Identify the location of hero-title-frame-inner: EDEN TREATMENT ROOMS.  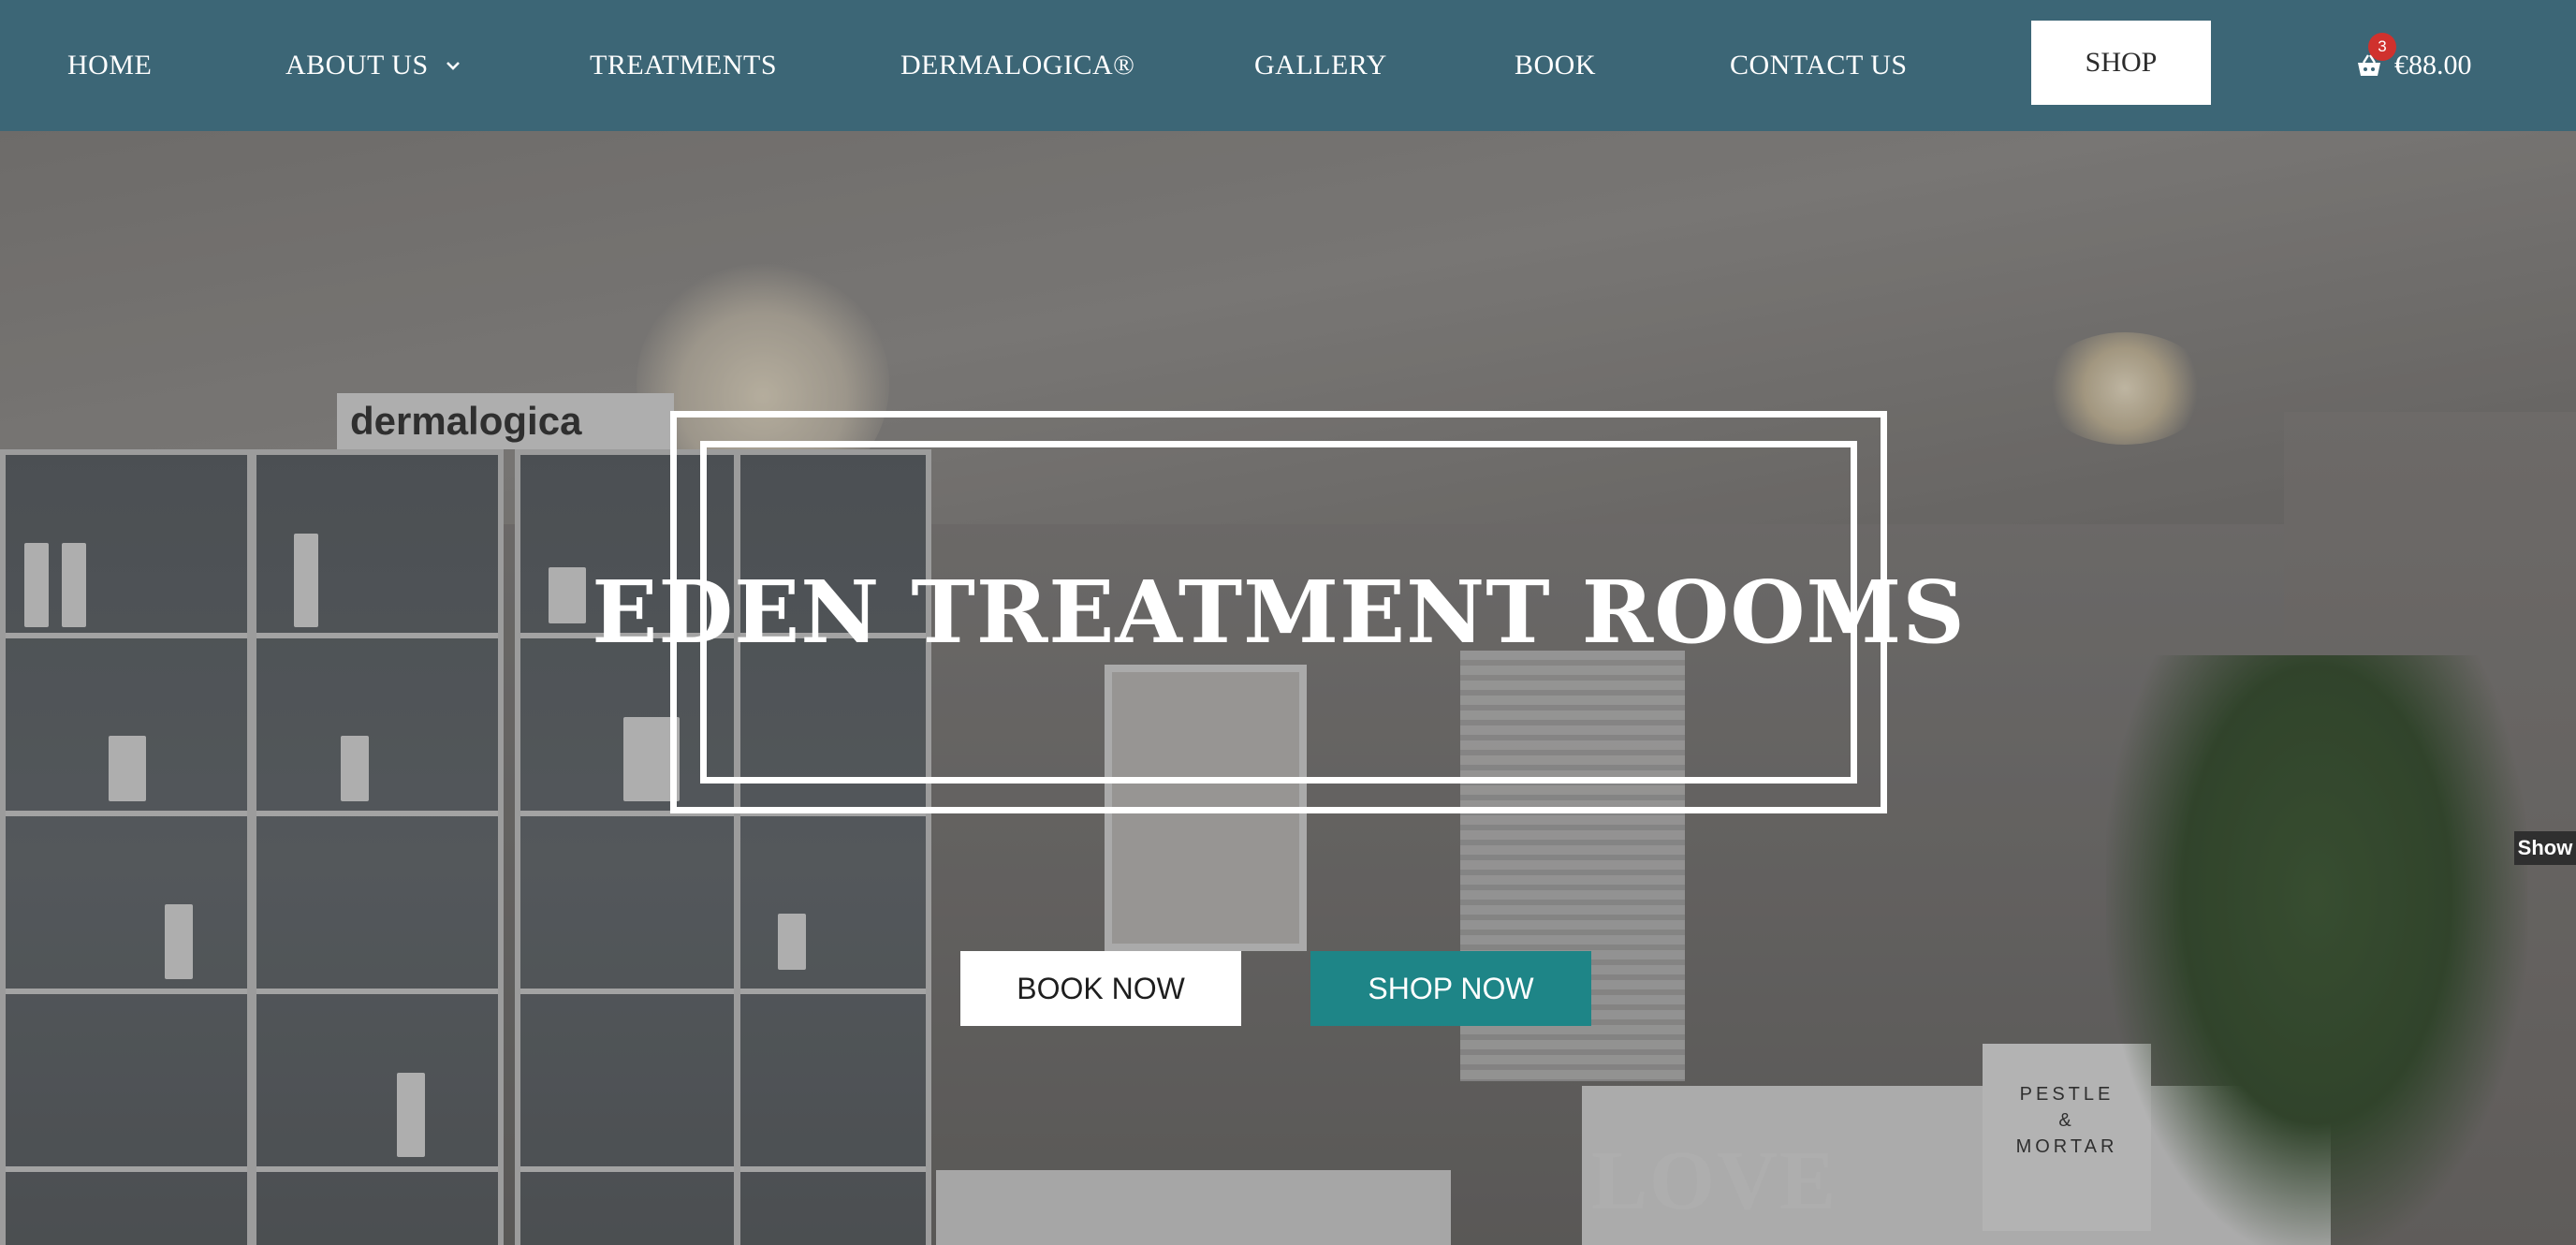
(1278, 612).